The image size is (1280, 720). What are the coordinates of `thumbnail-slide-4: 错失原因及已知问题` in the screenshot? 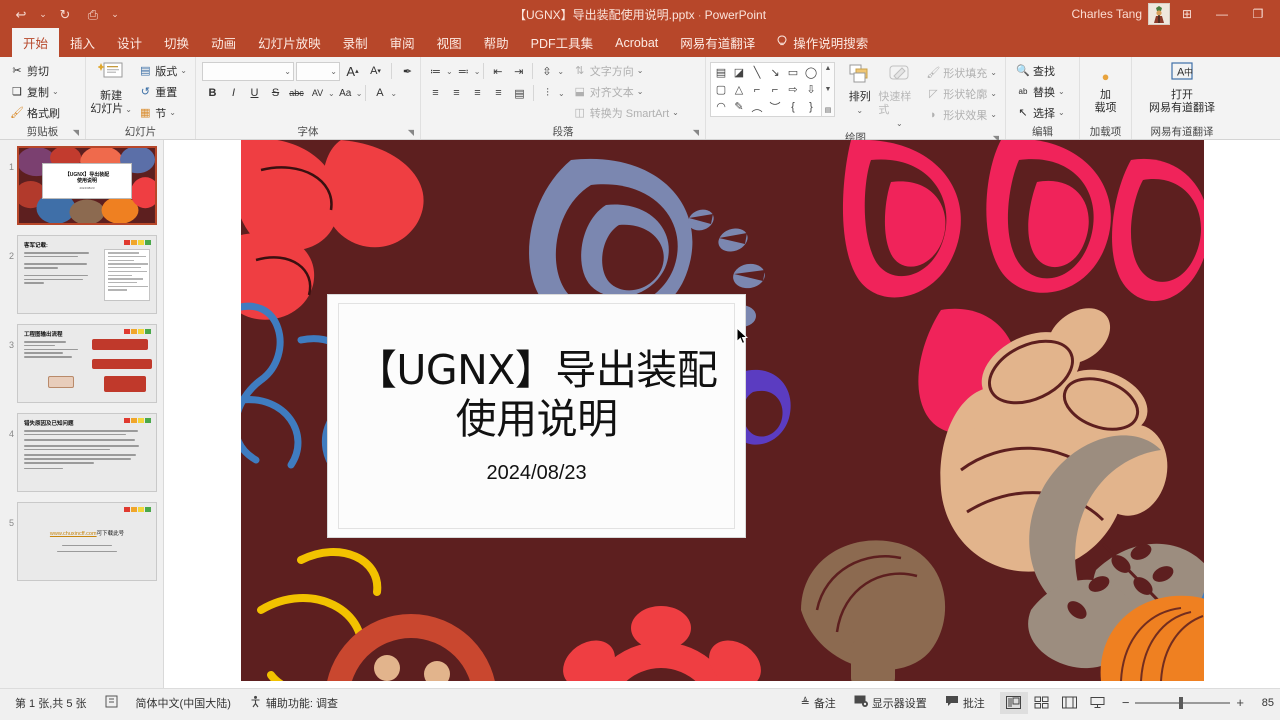 It's located at (87, 452).